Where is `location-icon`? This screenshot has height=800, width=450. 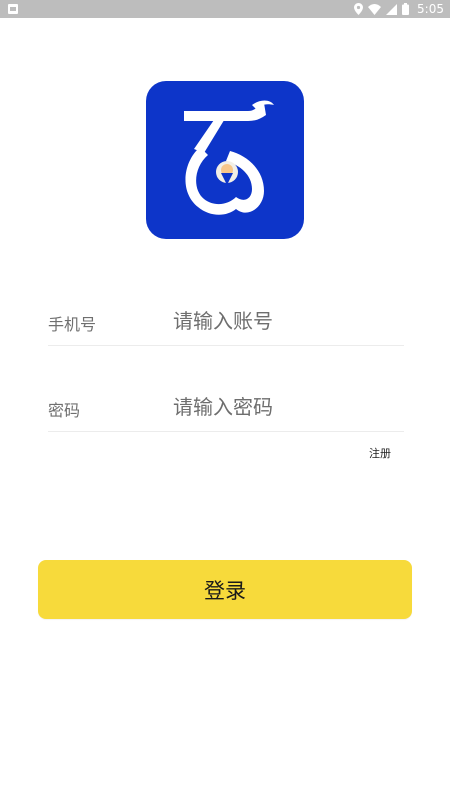 location-icon is located at coordinates (359, 9).